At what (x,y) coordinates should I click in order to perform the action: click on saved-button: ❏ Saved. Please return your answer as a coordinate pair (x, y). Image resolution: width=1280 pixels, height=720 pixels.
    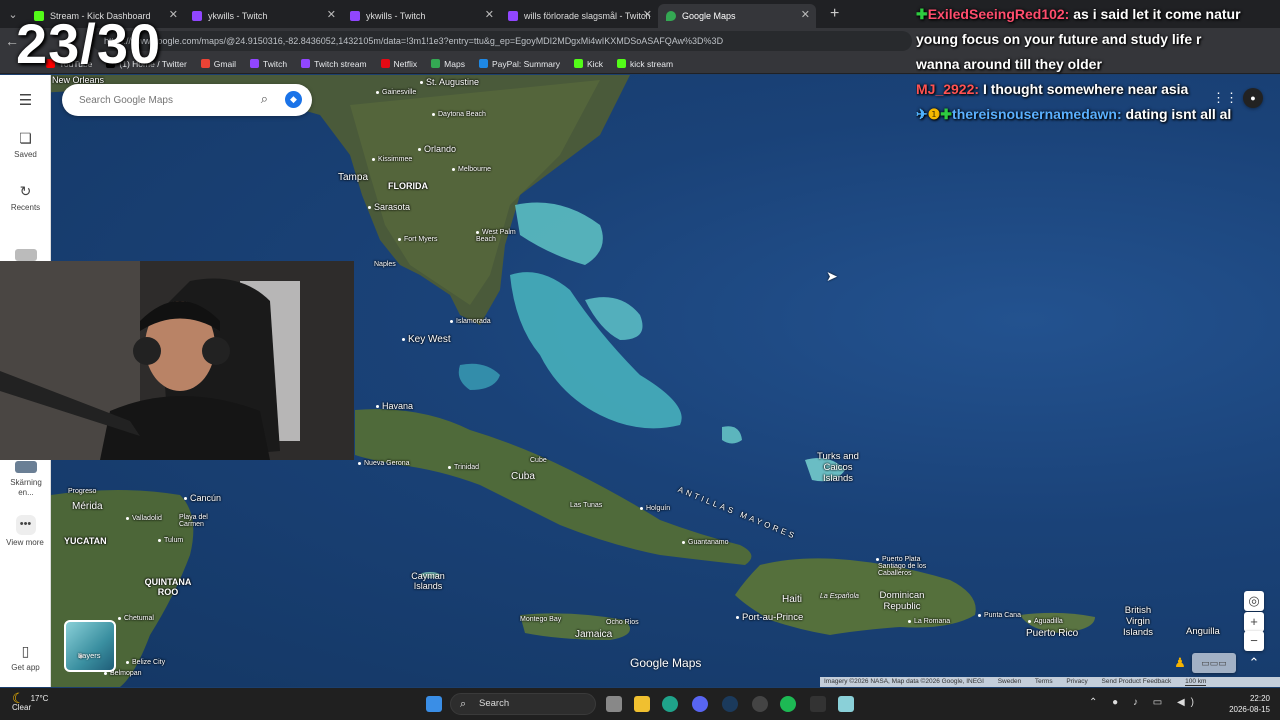
    Looking at the image, I should click on (25, 144).